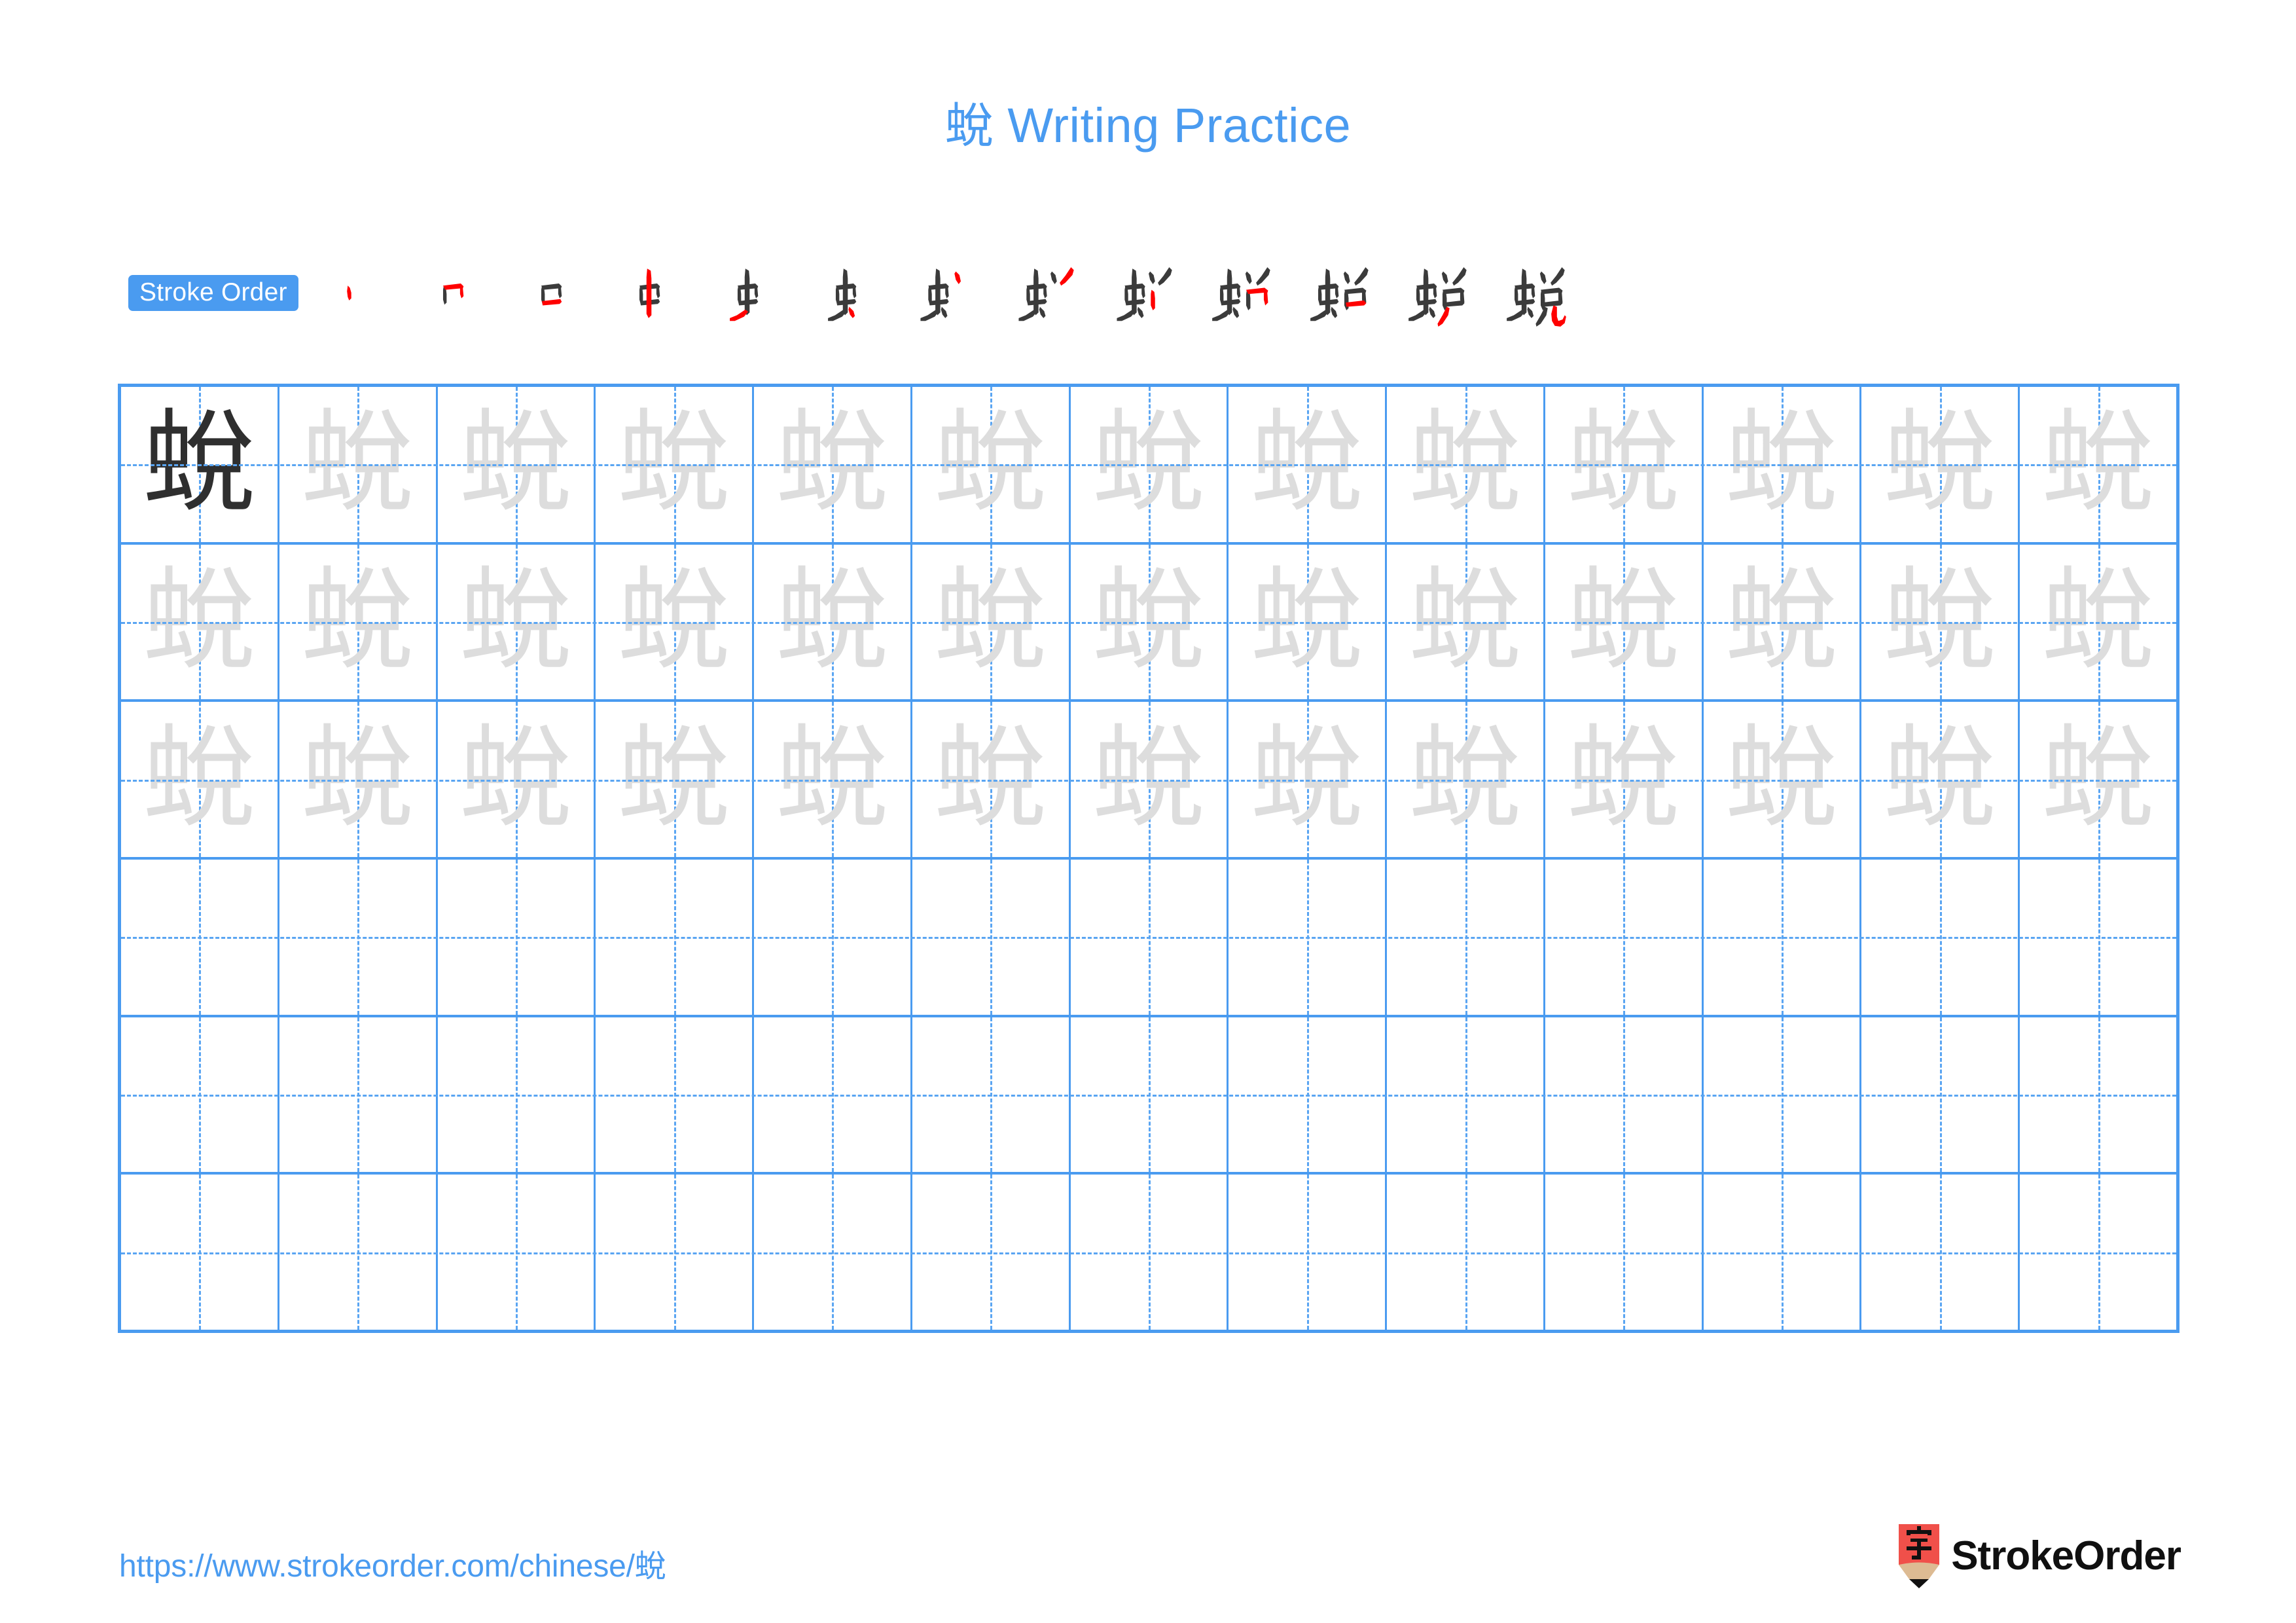  I want to click on brand-logo: StrokeOrder, so click(2040, 1556).